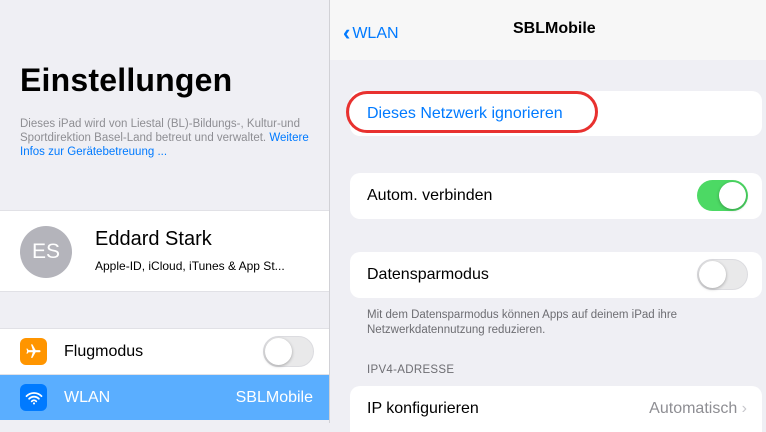 This screenshot has height=432, width=766. I want to click on page-title: Einstellungen, so click(126, 80).